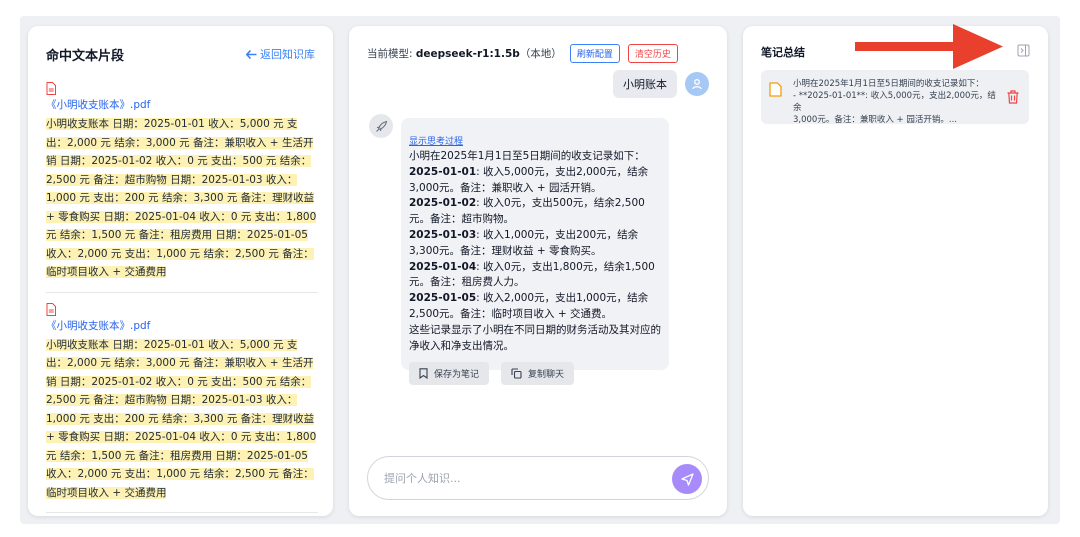  Describe the element at coordinates (775, 89) in the screenshot. I see `note-icon` at that location.